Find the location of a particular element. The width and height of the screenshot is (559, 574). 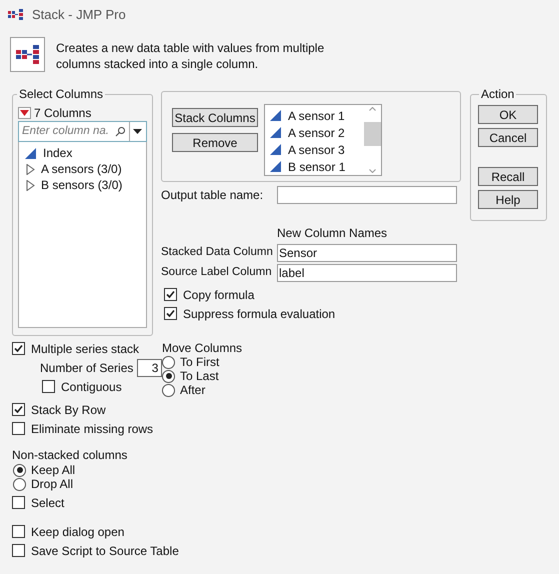

number-of-series-field: 3 is located at coordinates (149, 367).